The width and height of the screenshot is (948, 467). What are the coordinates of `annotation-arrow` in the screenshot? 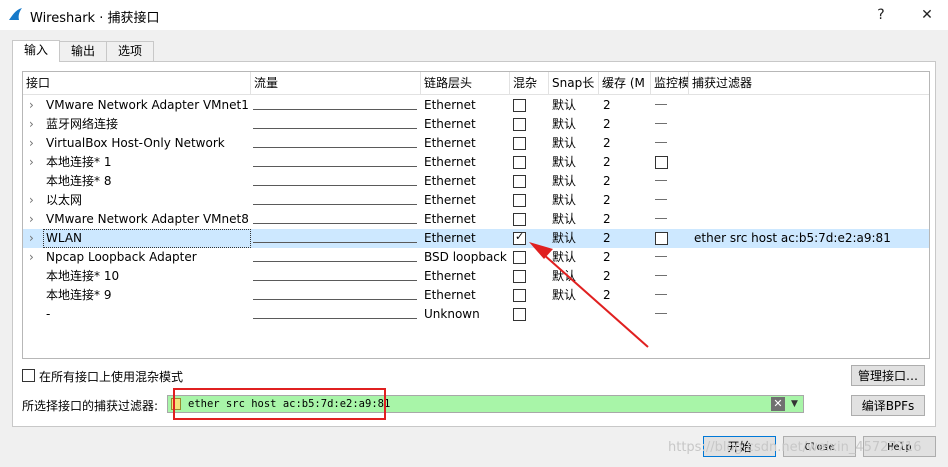 It's located at (589, 295).